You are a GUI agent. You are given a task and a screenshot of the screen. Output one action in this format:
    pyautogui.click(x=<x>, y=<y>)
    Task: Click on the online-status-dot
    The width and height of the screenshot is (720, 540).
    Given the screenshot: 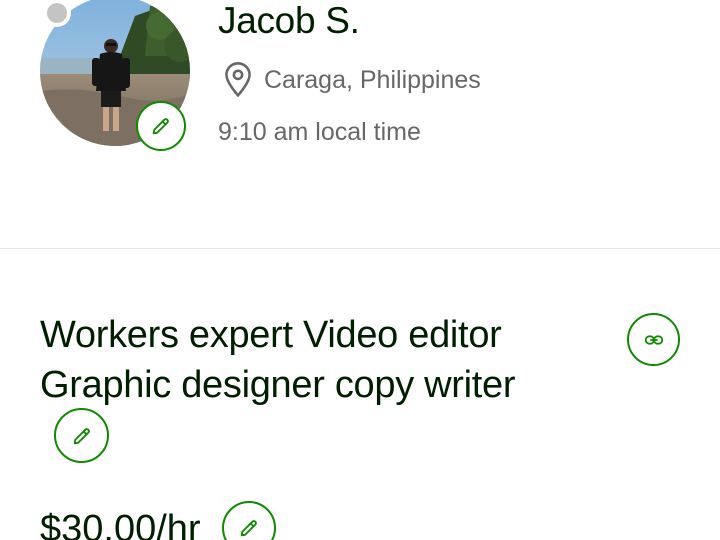 What is the action you would take?
    pyautogui.click(x=57, y=13)
    